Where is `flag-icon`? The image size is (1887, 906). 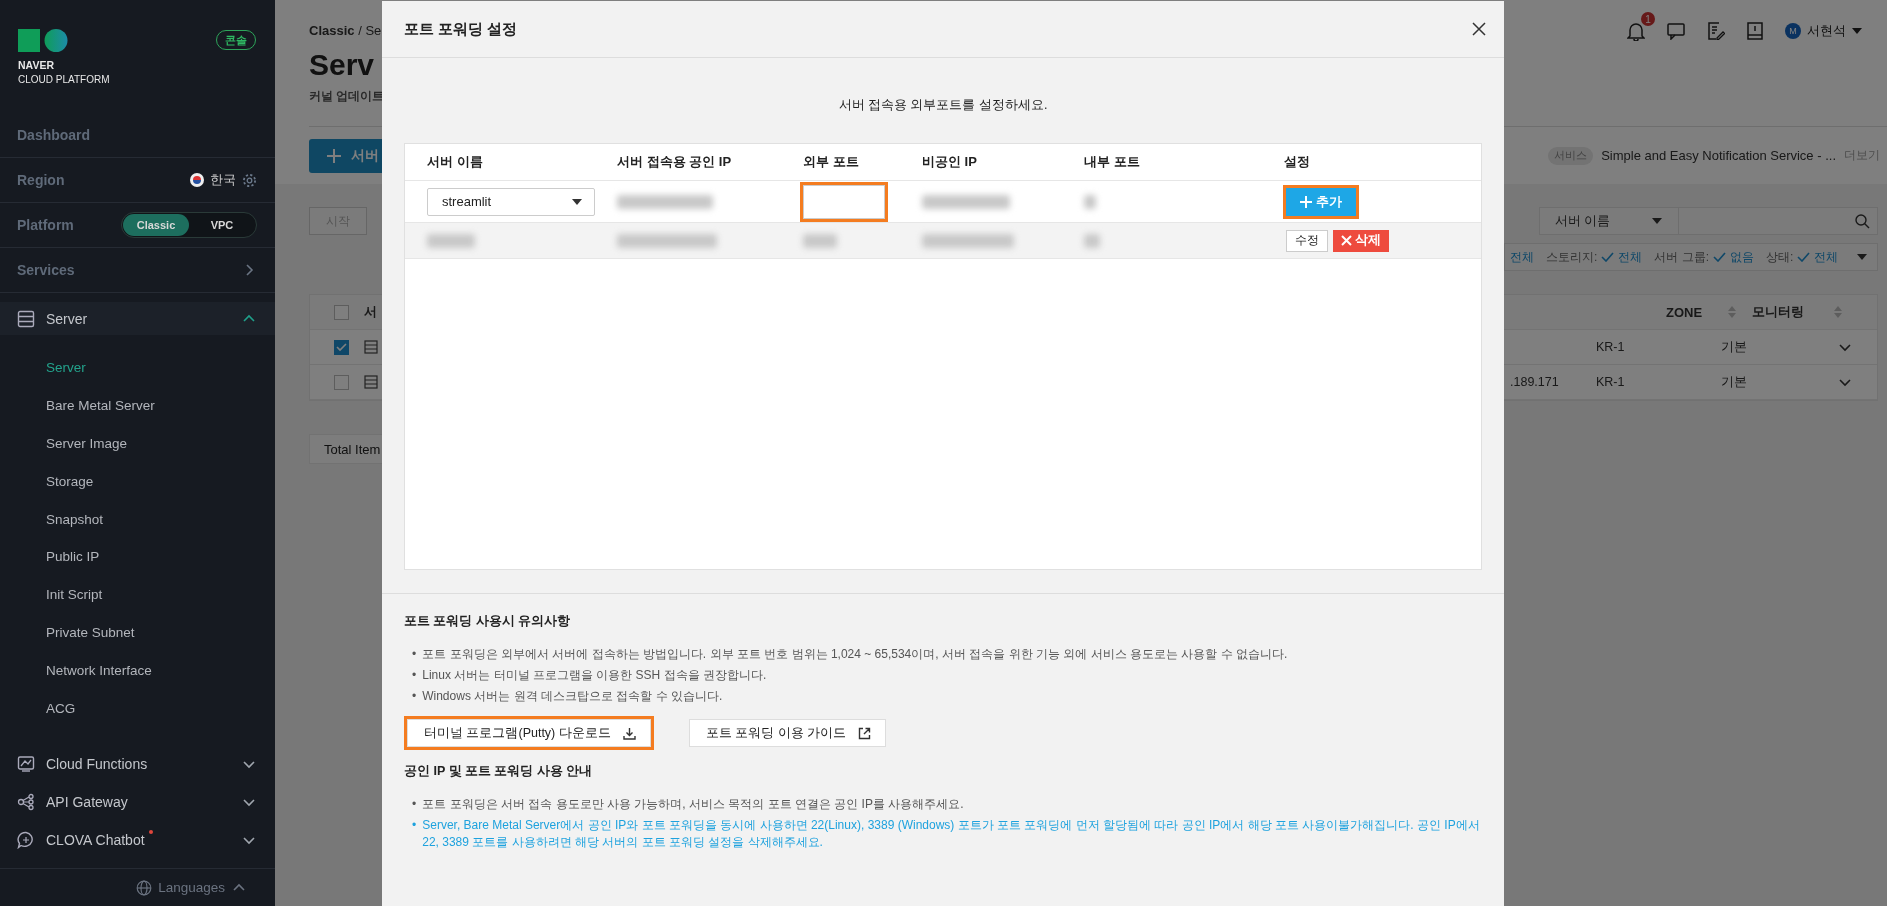 flag-icon is located at coordinates (197, 180).